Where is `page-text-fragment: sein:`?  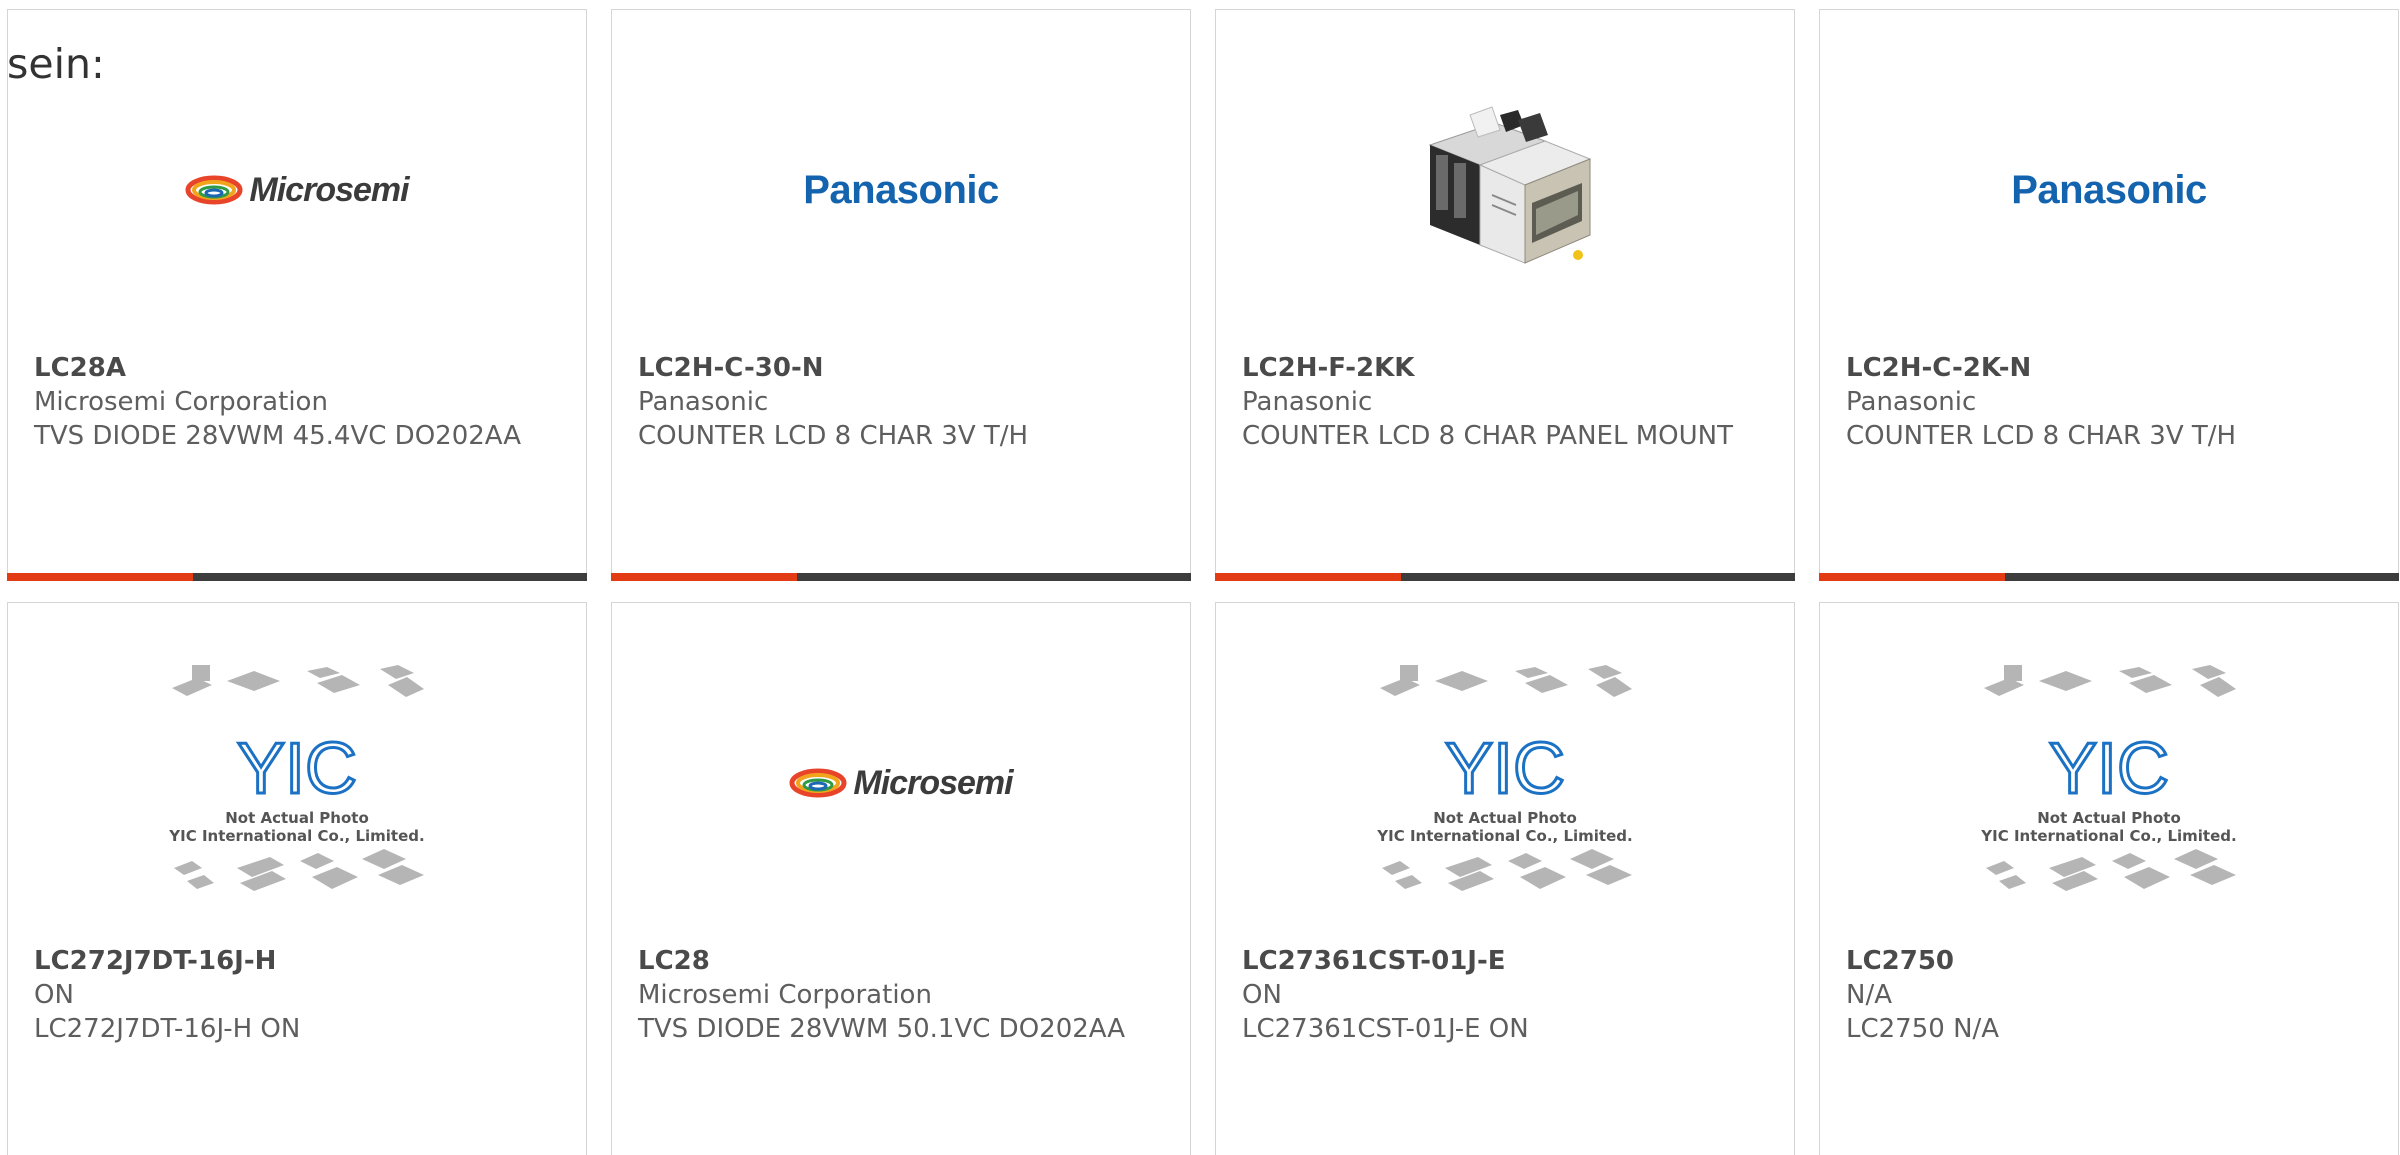
page-text-fragment: sein: is located at coordinates (56, 64).